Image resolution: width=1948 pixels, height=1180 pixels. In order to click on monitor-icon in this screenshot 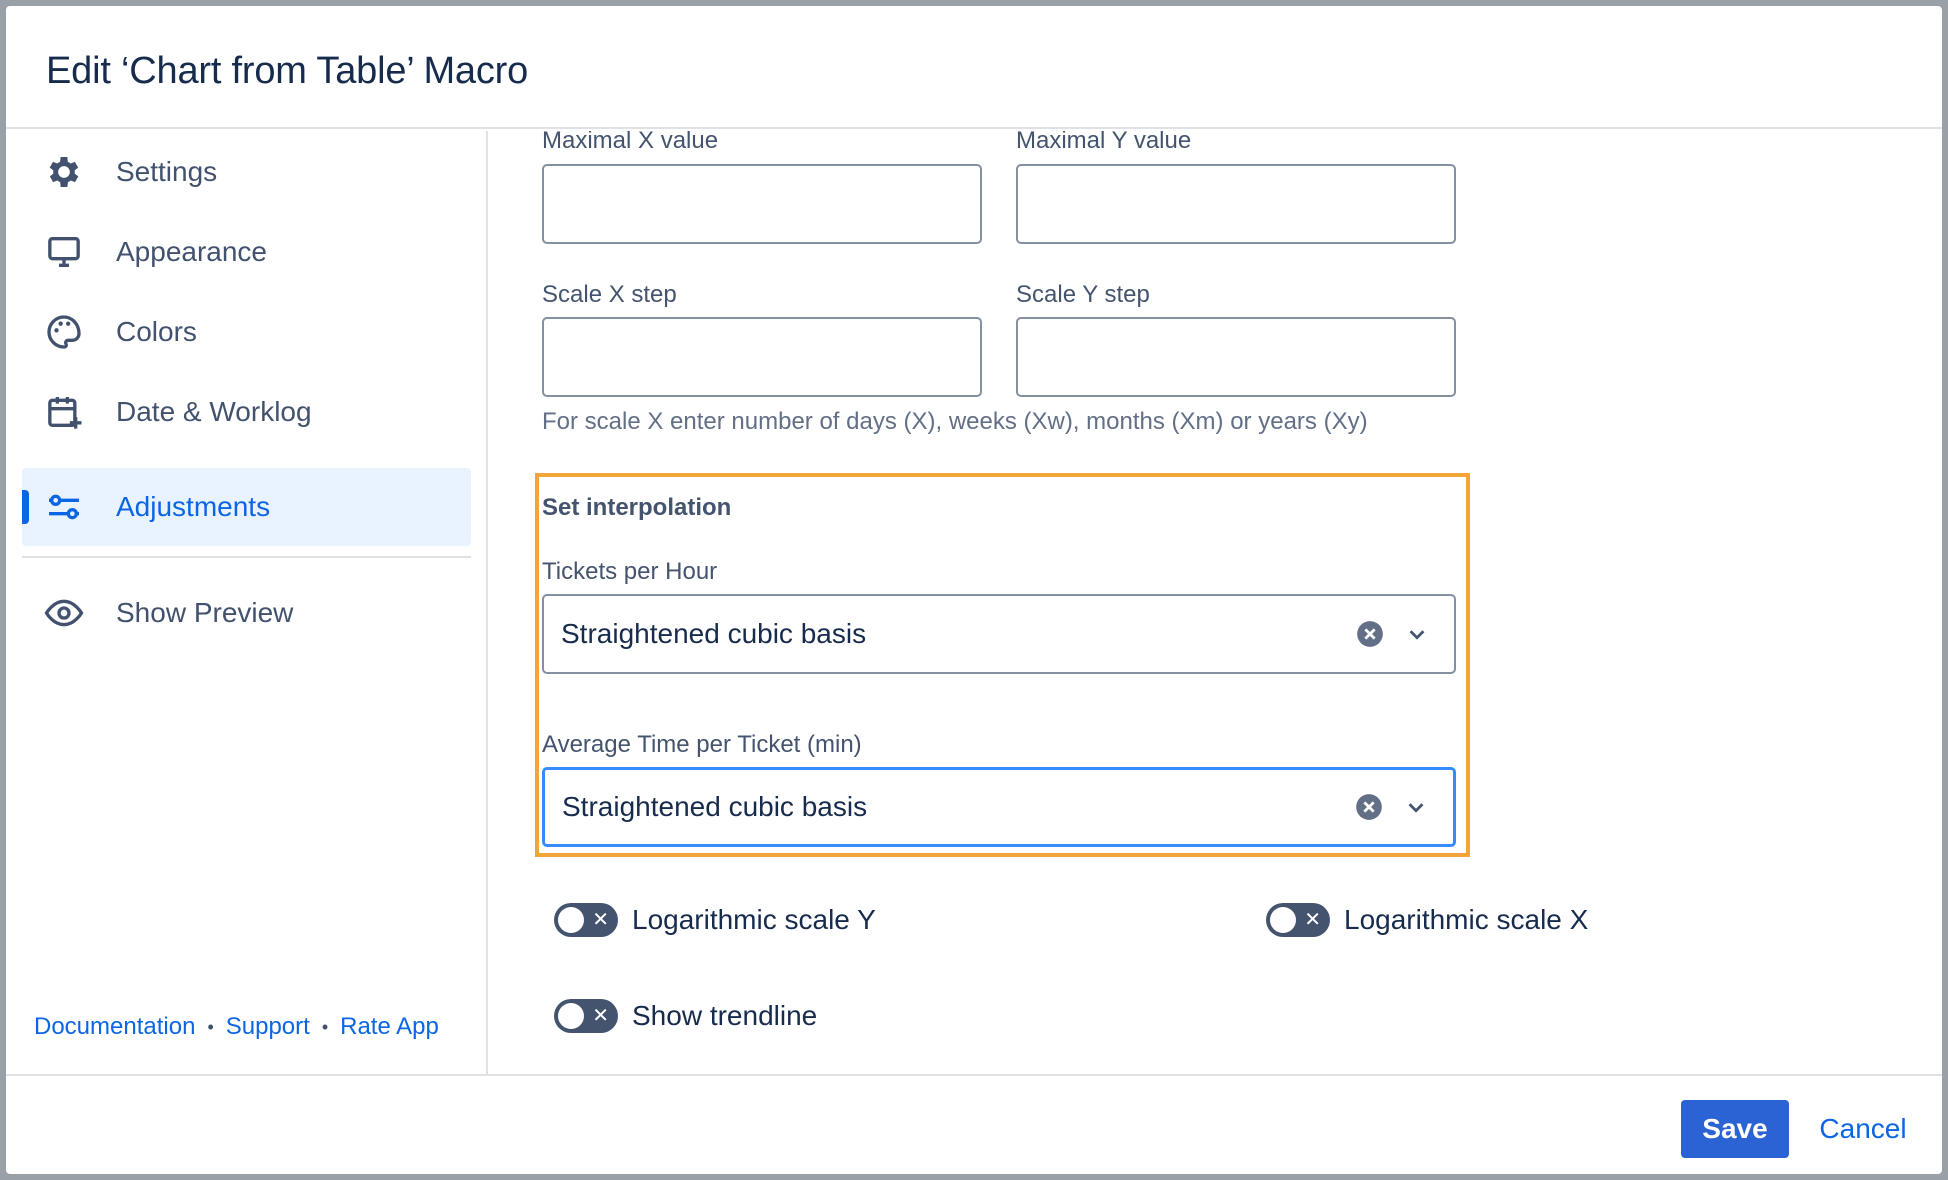, I will do `click(64, 252)`.